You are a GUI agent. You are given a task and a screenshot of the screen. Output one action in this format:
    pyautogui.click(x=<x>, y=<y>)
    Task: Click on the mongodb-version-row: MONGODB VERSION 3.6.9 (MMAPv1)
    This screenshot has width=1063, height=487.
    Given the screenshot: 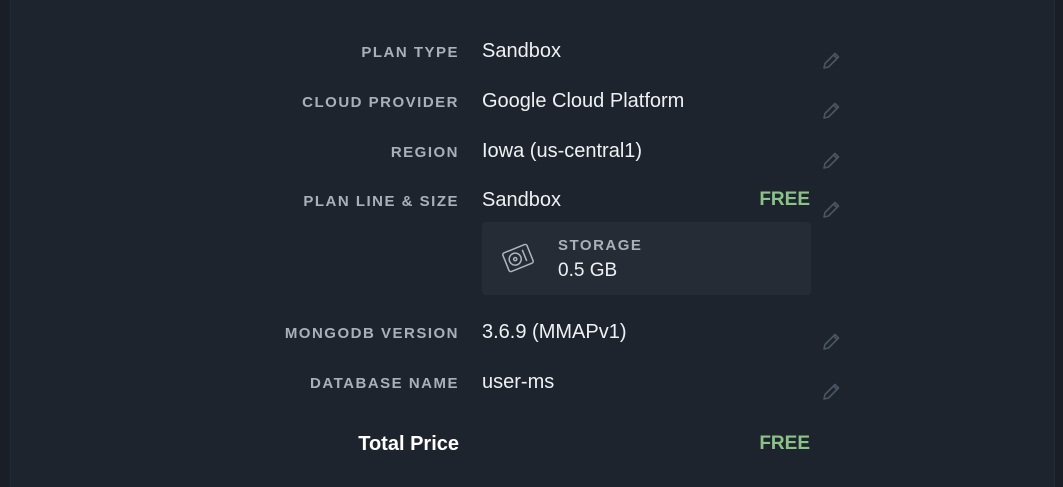 What is the action you would take?
    pyautogui.click(x=531, y=336)
    